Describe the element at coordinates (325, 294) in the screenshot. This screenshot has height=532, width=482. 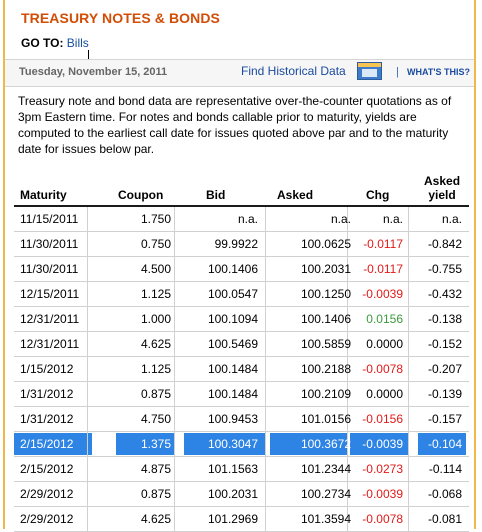
I see `cell-asked: 100.1250` at that location.